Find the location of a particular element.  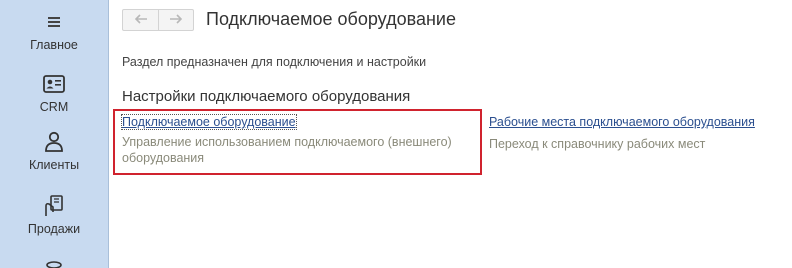

sidebar-item-sales: Продажи is located at coordinates (54, 215).